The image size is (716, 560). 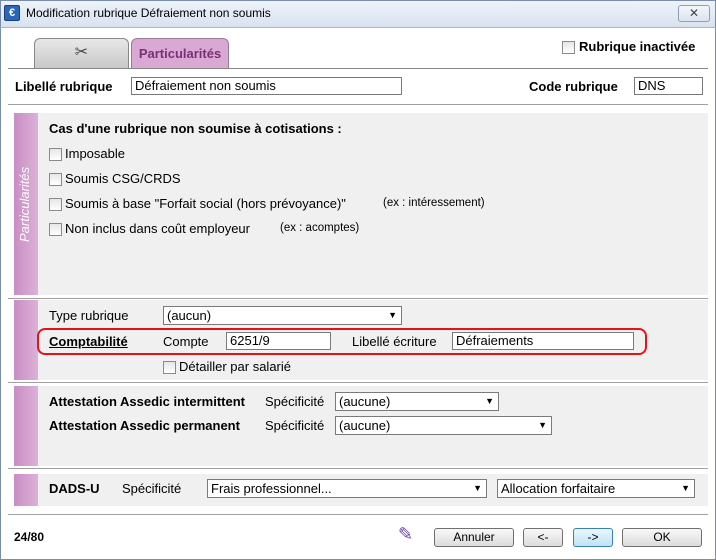 I want to click on ok-button: OK, so click(x=662, y=537).